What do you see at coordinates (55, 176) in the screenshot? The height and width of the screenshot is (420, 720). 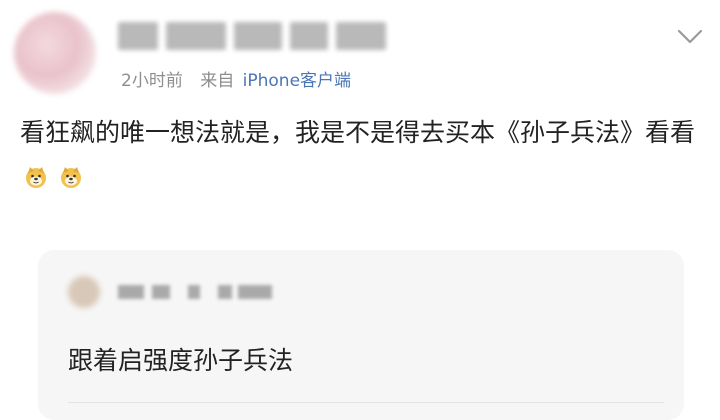 I see `emoji-row` at bounding box center [55, 176].